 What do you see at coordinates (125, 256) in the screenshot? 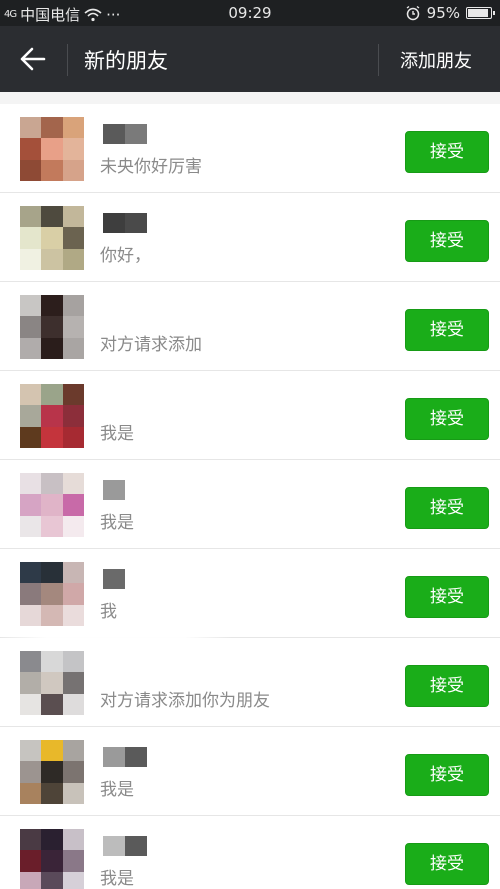
I see `request-message: 你好，` at bounding box center [125, 256].